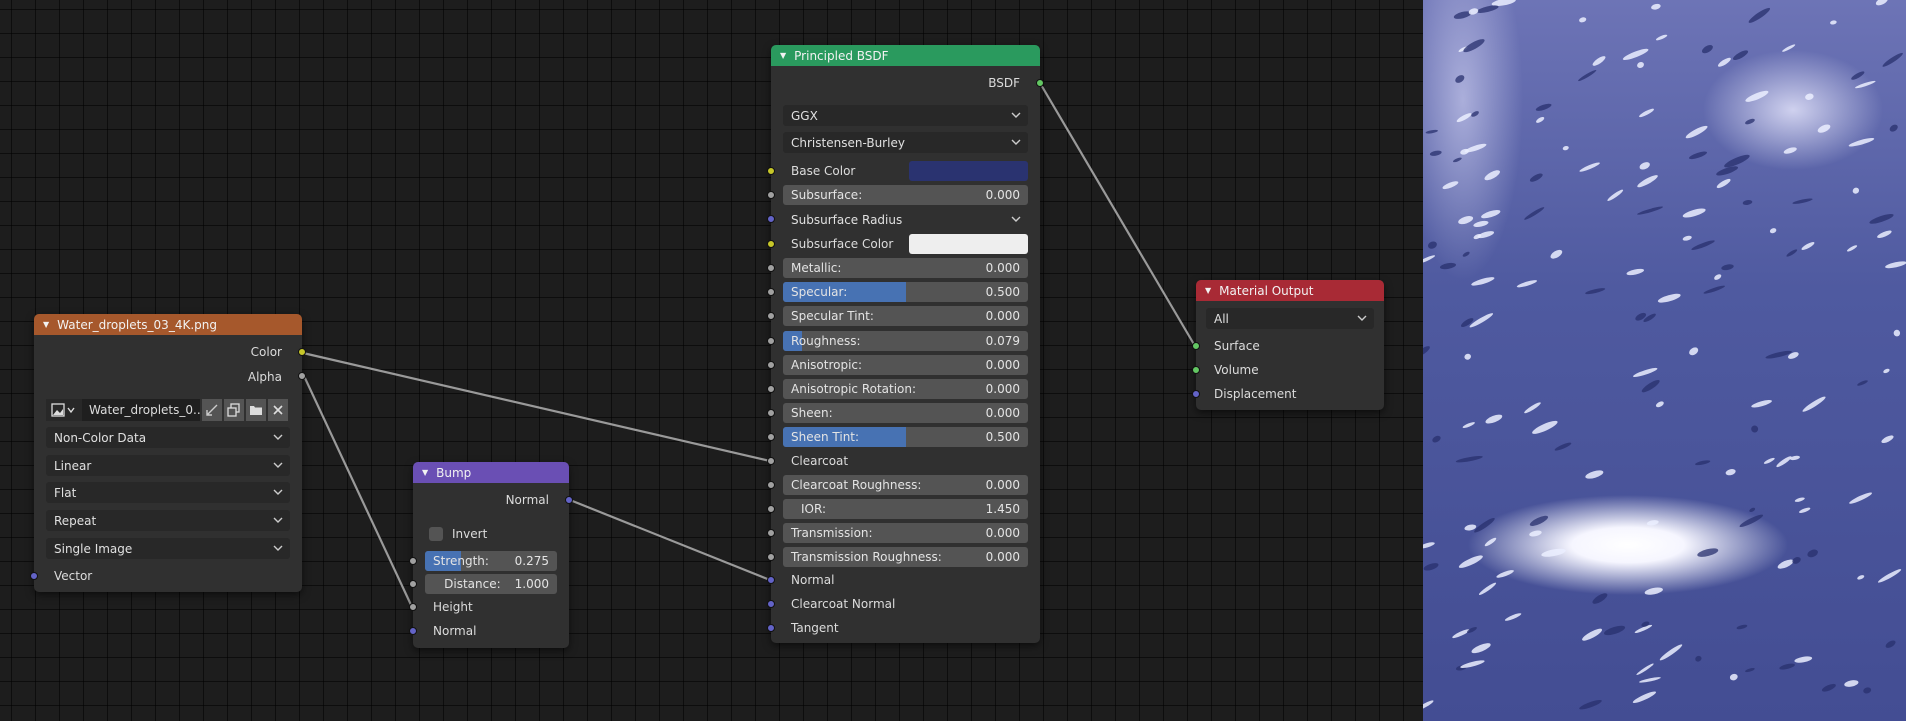  Describe the element at coordinates (569, 500) in the screenshot. I see `socket-normal-out` at that location.